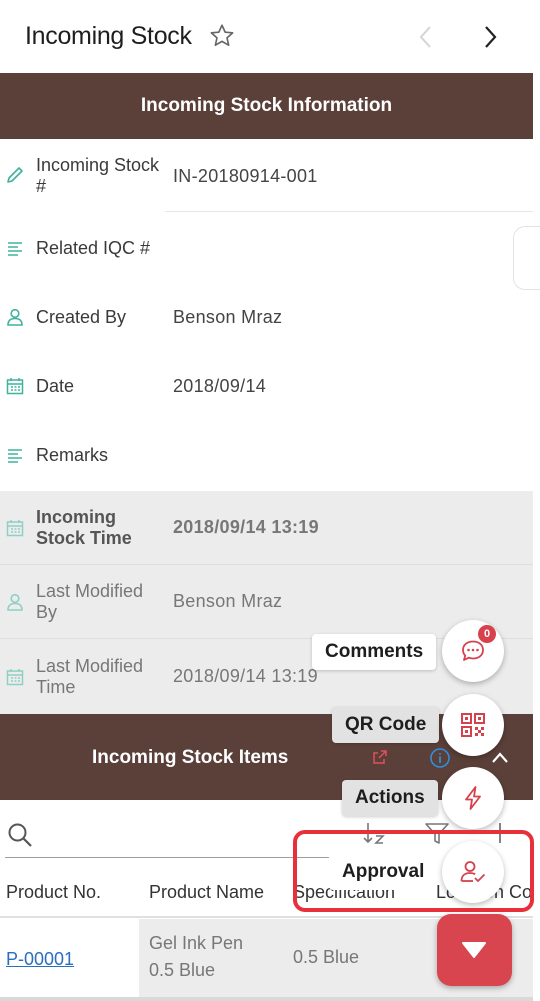 This screenshot has width=540, height=1001. I want to click on lightning-icon, so click(473, 798).